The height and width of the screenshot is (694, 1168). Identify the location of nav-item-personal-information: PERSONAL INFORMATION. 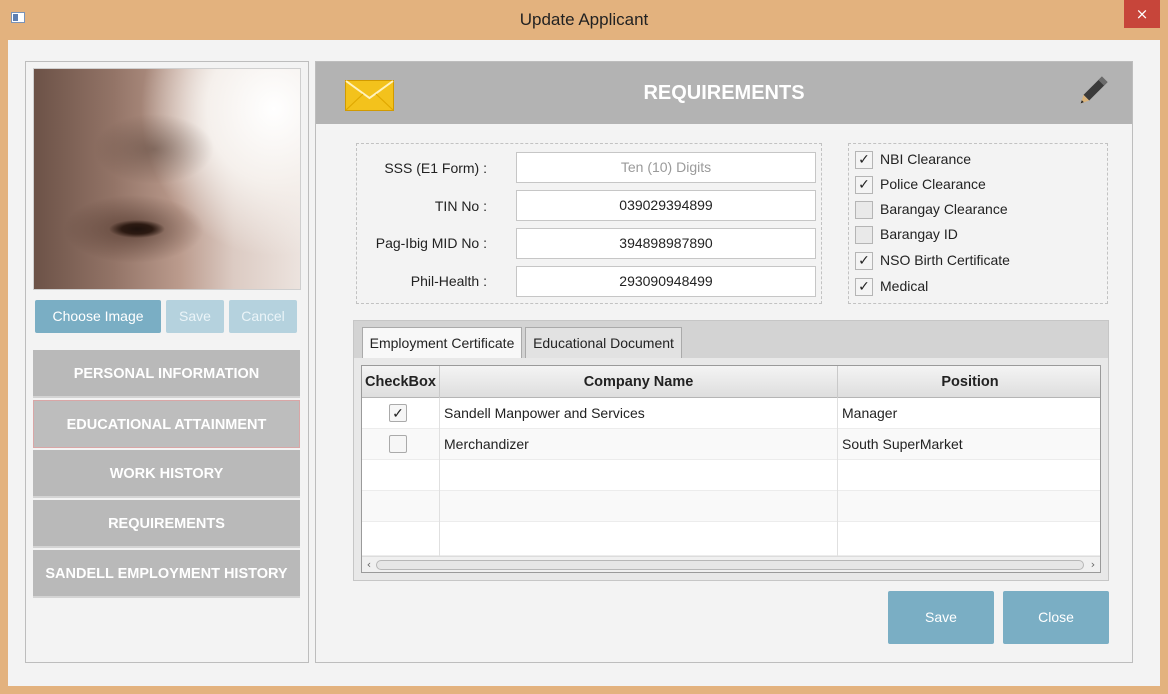
(166, 374).